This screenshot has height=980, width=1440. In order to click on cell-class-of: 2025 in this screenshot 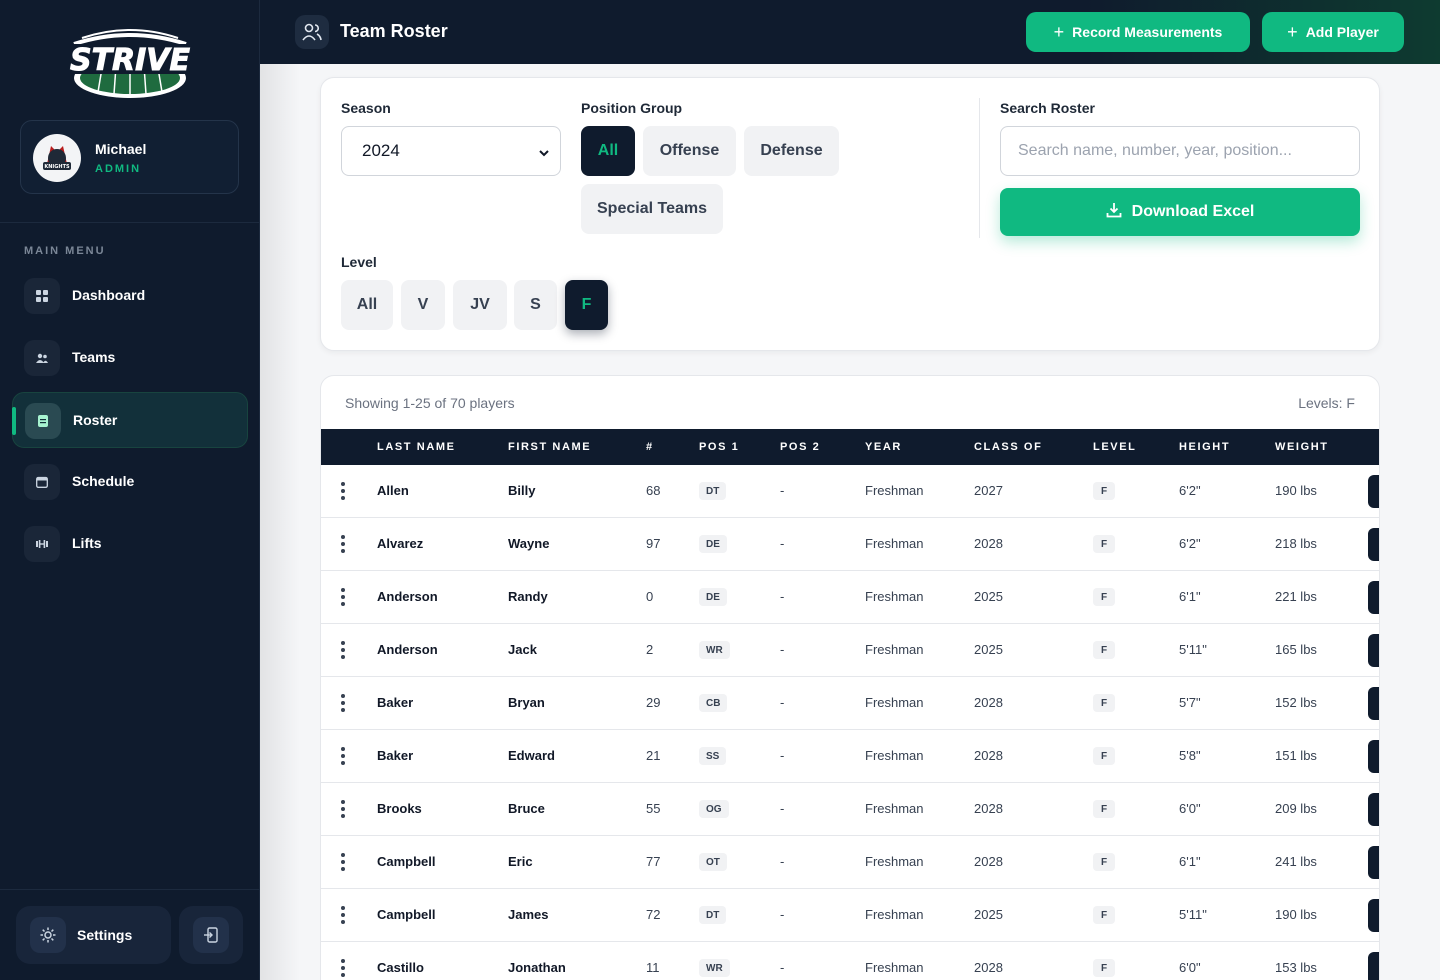, I will do `click(988, 596)`.